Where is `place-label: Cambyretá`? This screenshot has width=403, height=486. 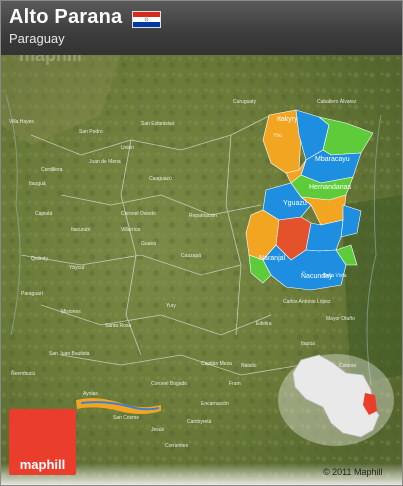
place-label: Cambyretá is located at coordinates (199, 422).